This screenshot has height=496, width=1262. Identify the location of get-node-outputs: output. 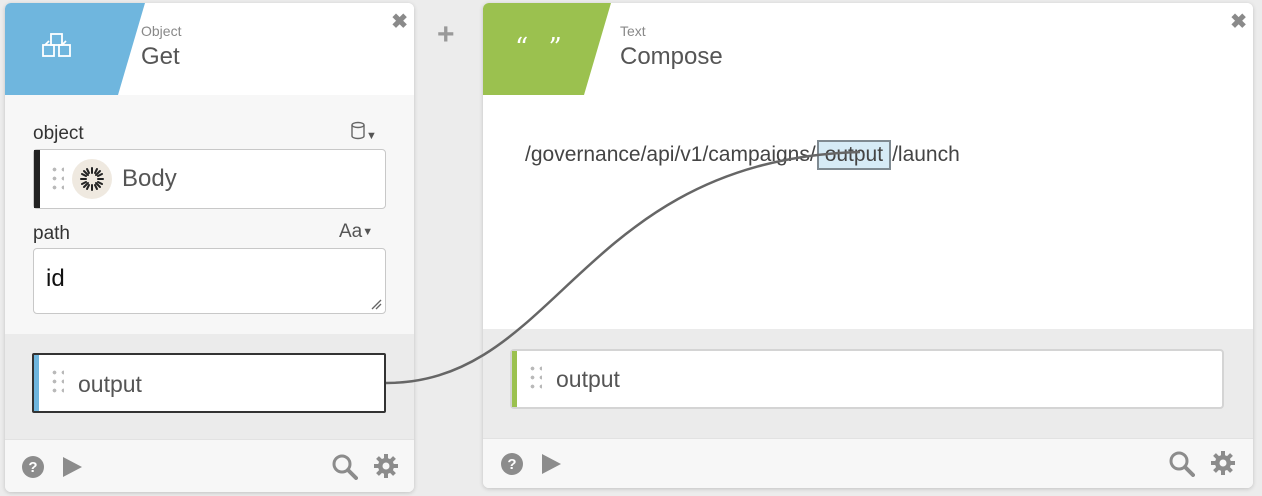
(209, 387).